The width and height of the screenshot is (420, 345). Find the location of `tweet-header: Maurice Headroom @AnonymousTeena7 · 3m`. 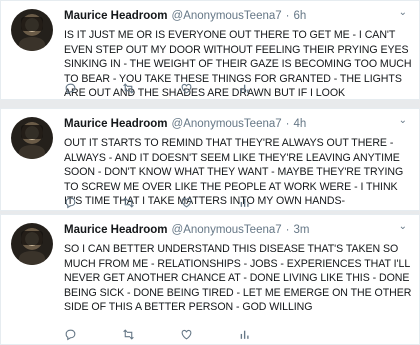

tweet-header: Maurice Headroom @AnonymousTeena7 · 3m is located at coordinates (237, 230).